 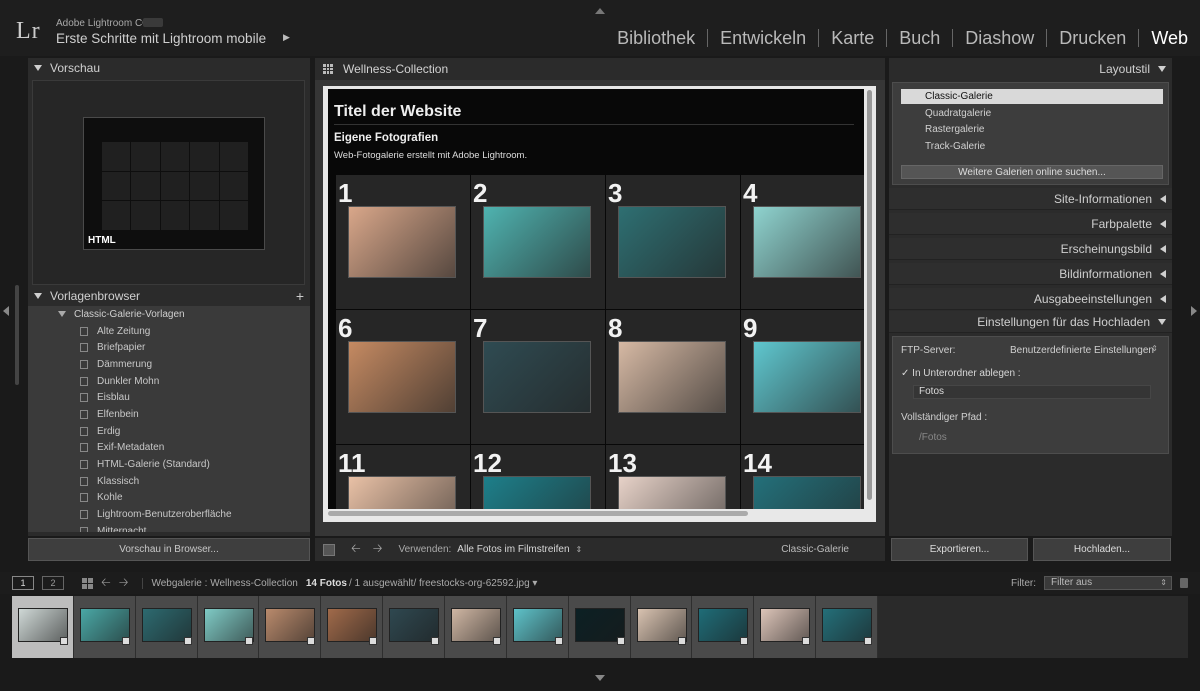 I want to click on gallery-thumbnail: 3, so click(x=673, y=242).